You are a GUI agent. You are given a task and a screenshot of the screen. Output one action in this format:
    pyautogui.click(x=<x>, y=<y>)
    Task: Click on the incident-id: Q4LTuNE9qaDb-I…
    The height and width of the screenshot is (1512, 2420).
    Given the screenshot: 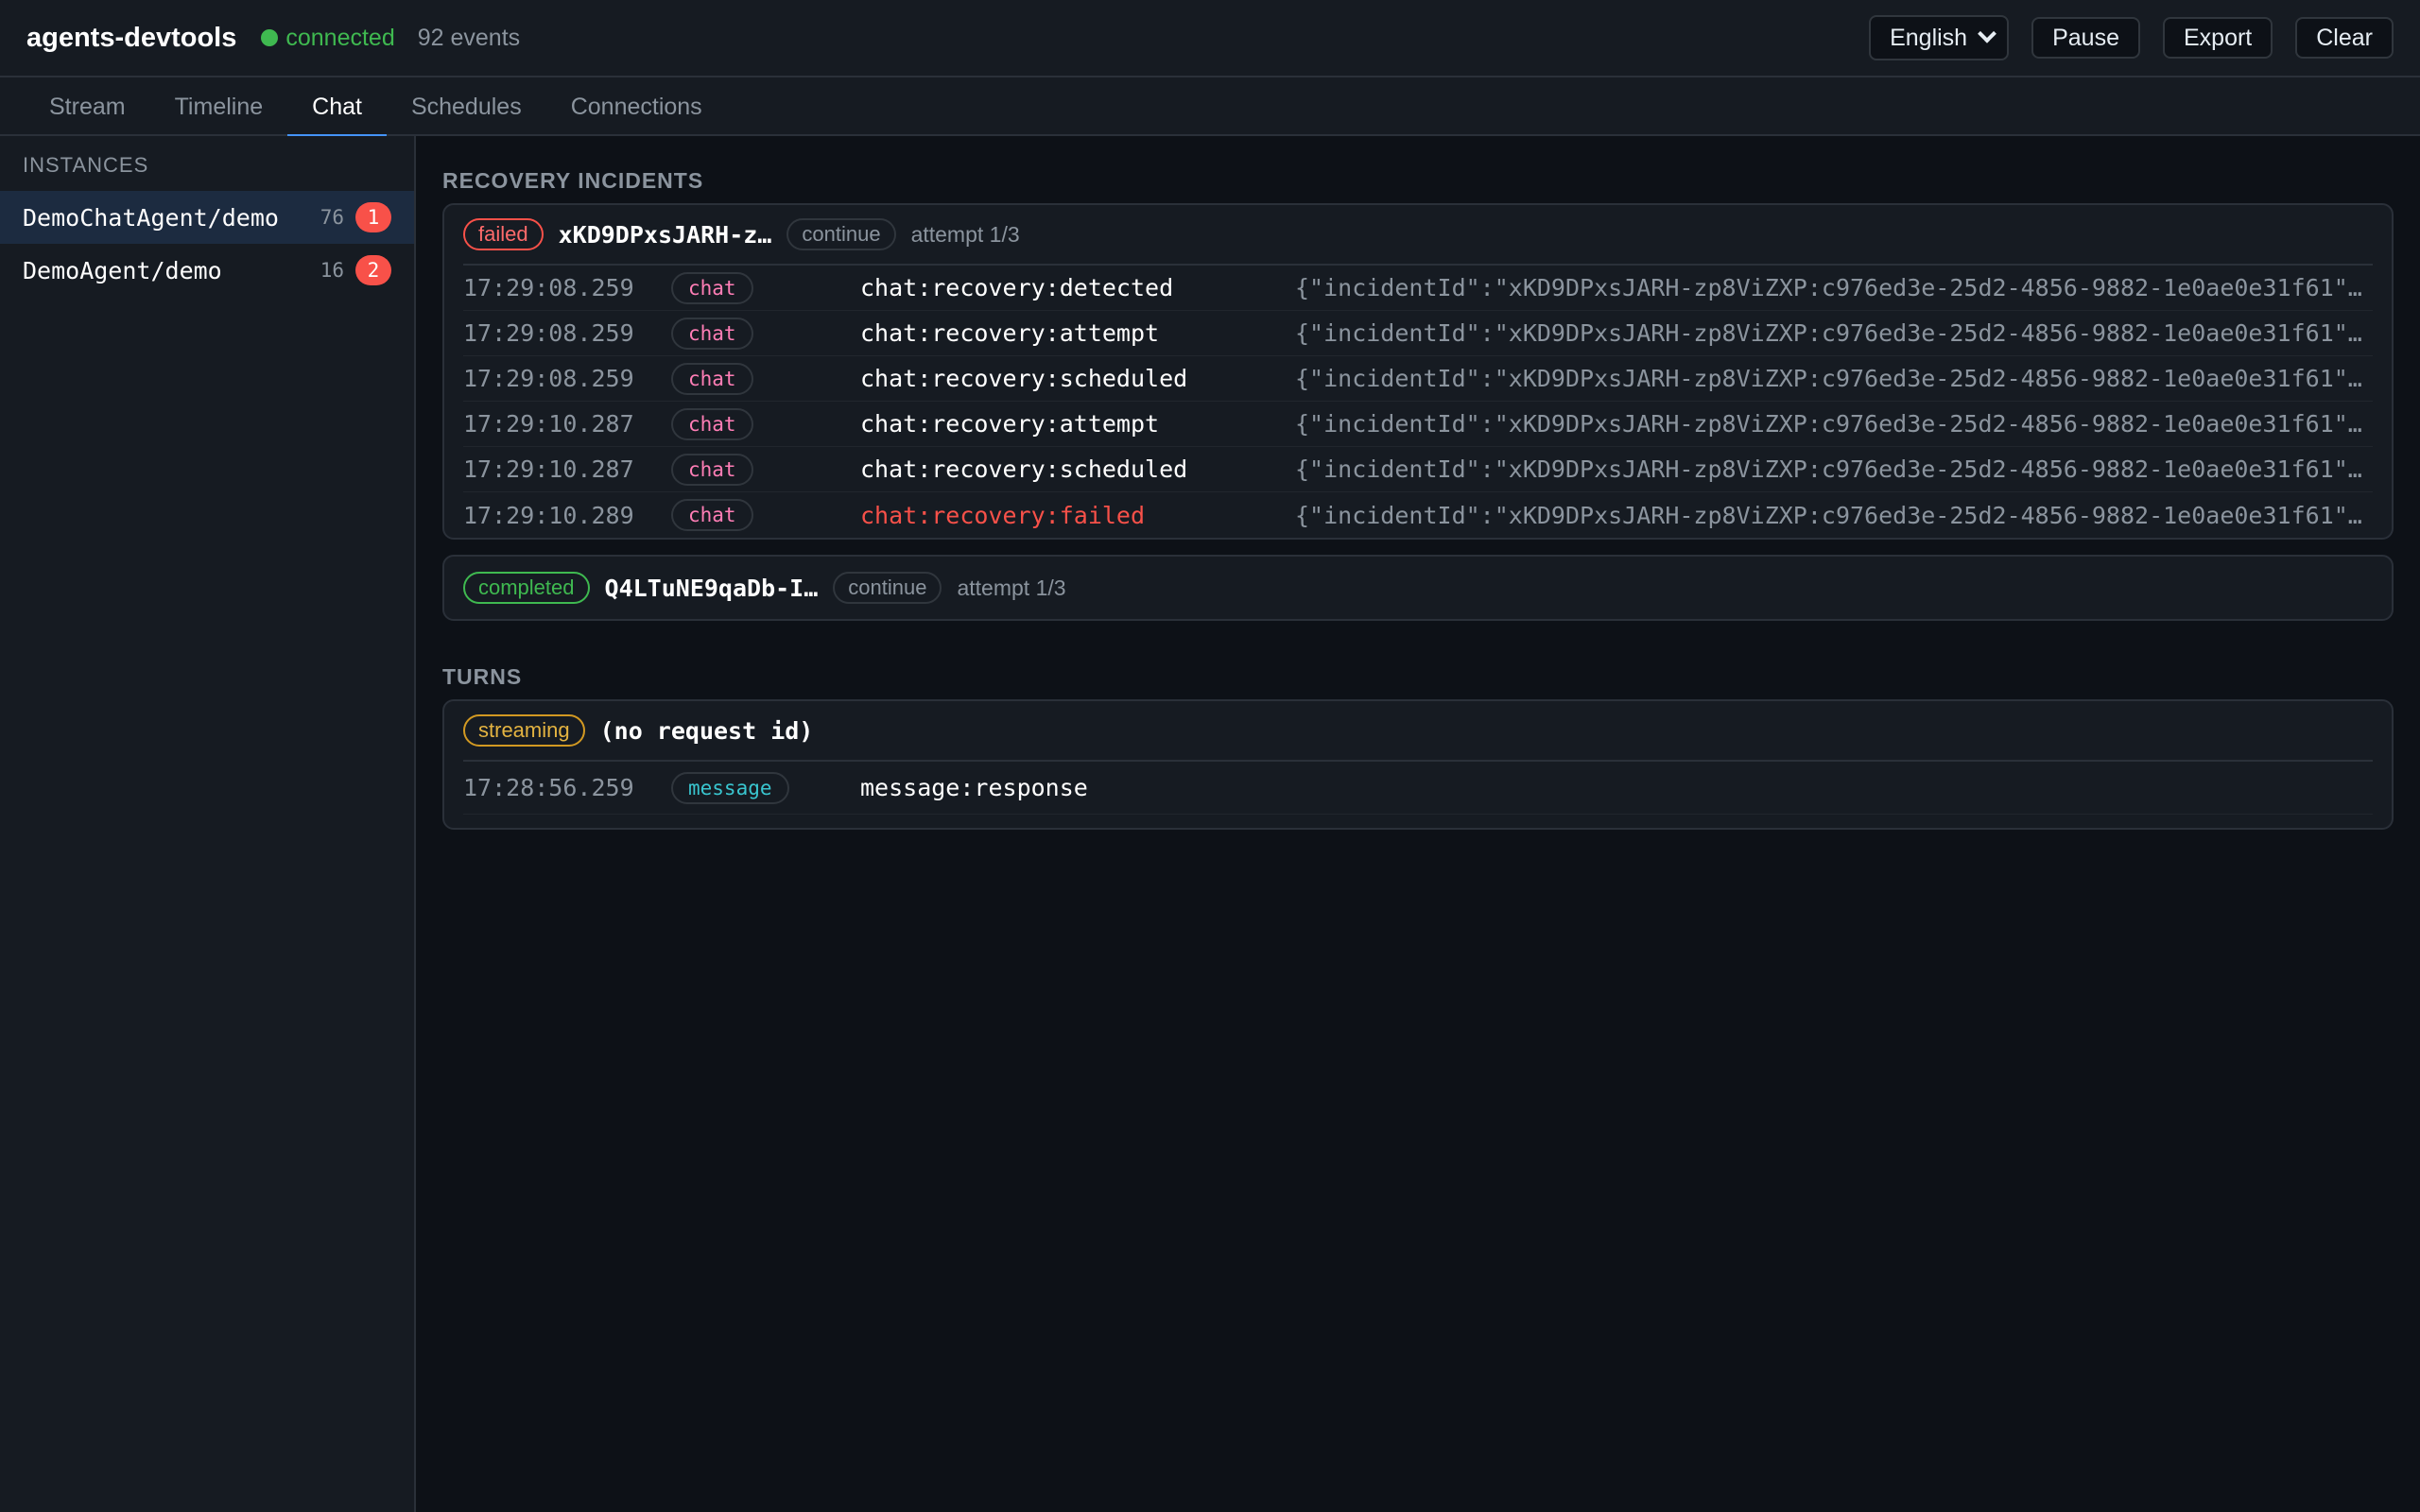 What is the action you would take?
    pyautogui.click(x=711, y=588)
    